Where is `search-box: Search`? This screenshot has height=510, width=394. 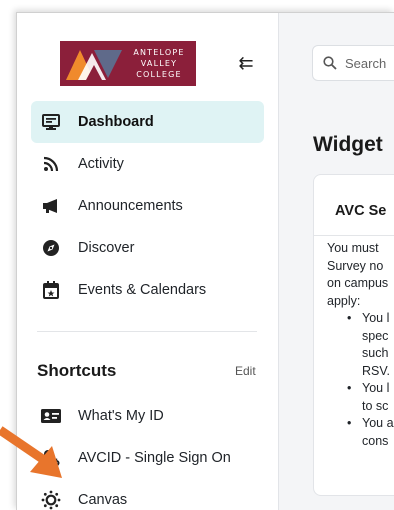
search-box: Search is located at coordinates (353, 63).